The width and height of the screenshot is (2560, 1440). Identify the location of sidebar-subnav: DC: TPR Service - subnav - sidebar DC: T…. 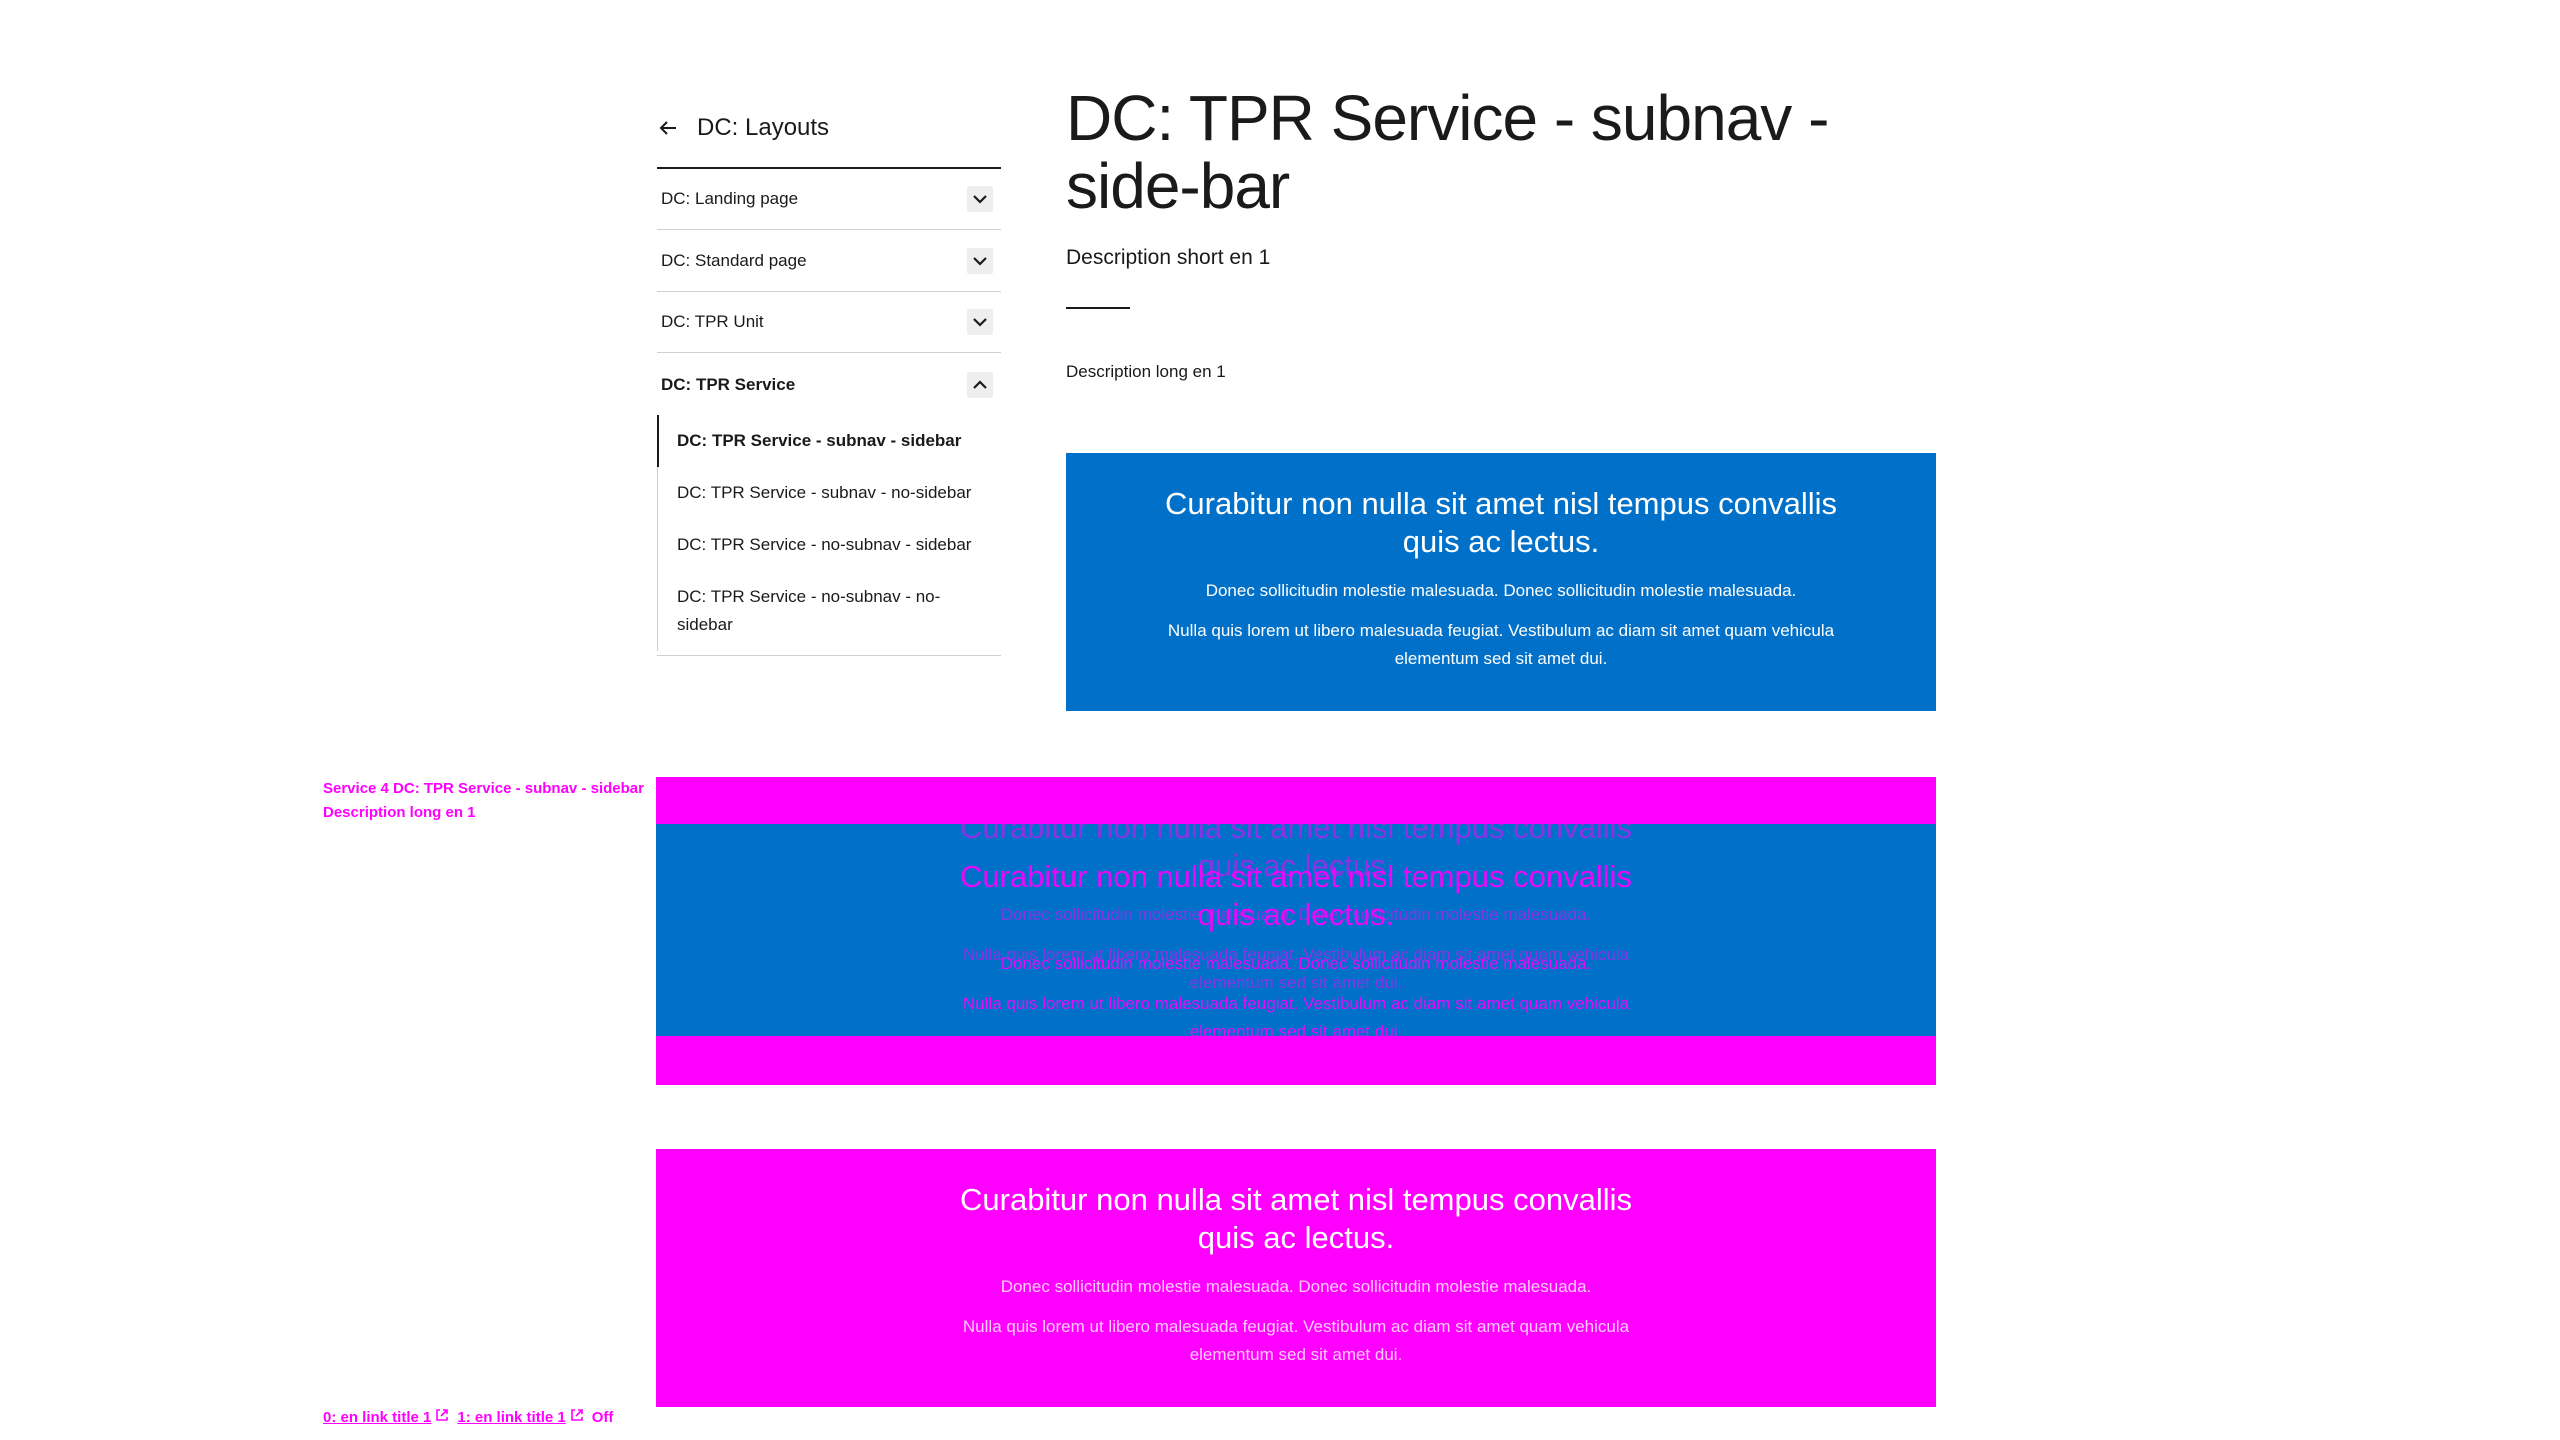
(829, 533).